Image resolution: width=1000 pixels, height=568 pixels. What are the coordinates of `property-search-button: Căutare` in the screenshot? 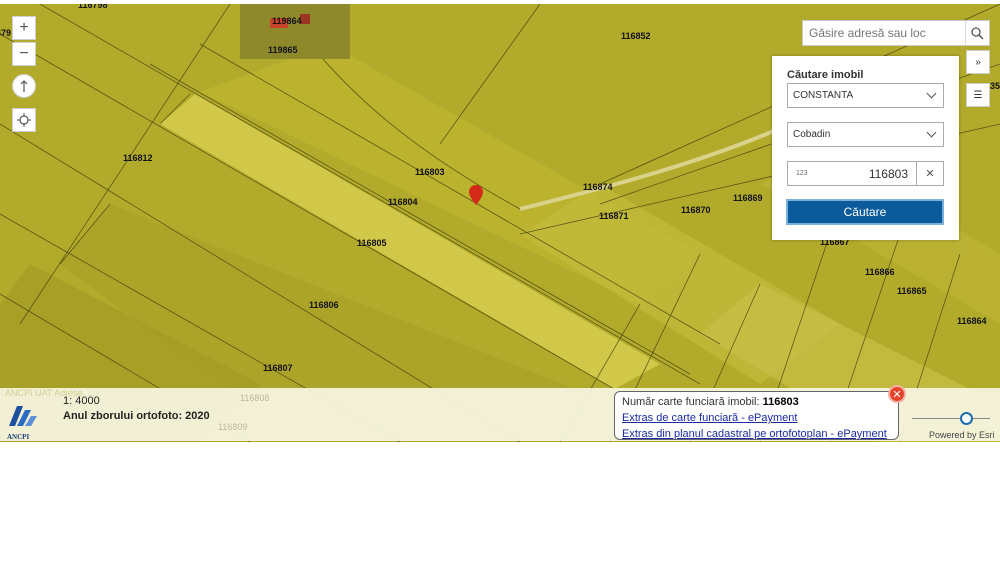 It's located at (865, 212).